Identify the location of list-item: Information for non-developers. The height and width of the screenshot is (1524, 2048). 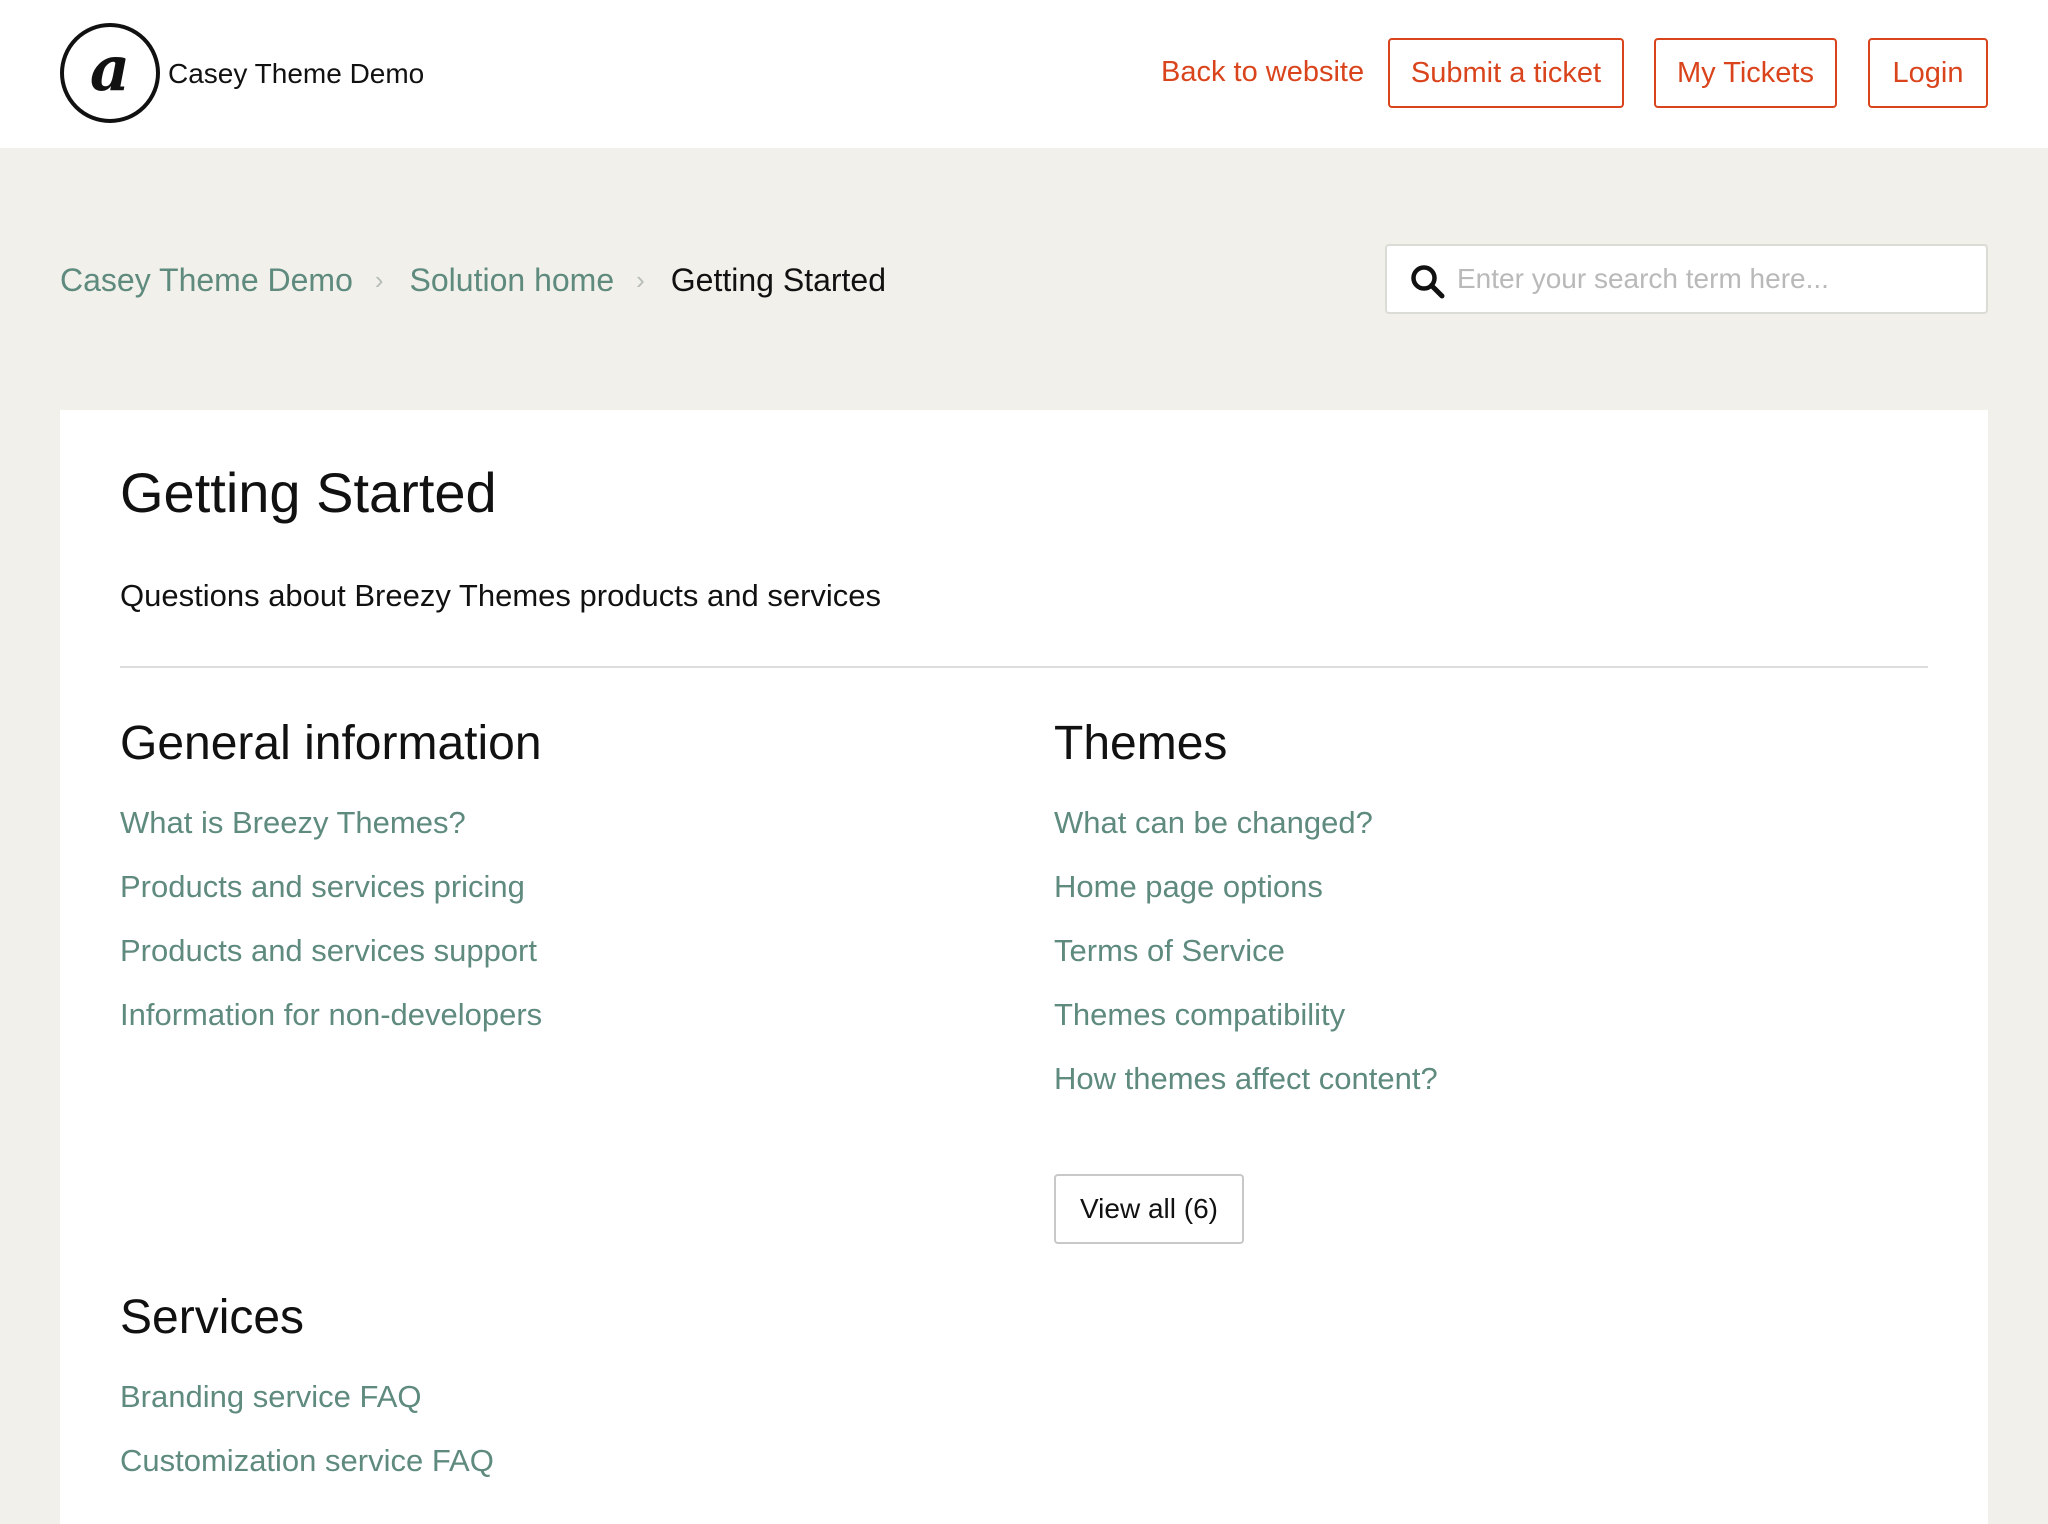
(560, 1029).